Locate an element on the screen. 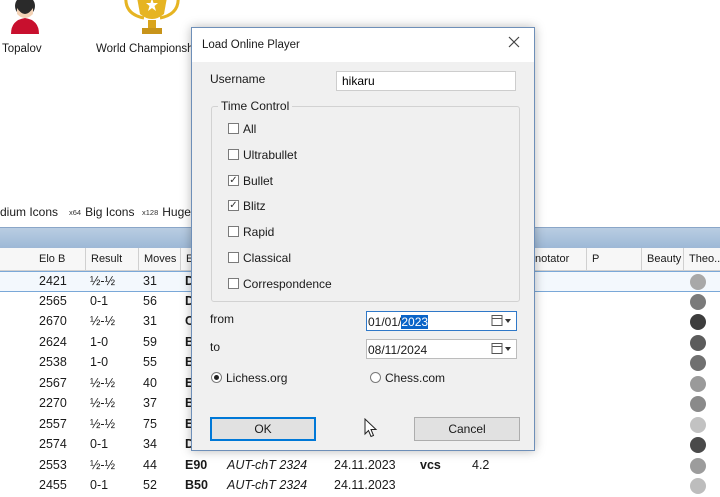  column-header-moves: Moves is located at coordinates (160, 259).